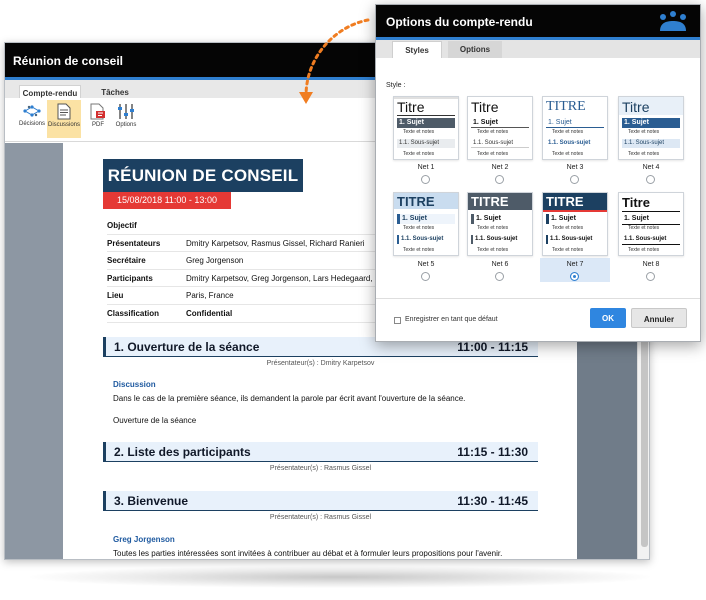 The image size is (706, 600). Describe the element at coordinates (574, 276) in the screenshot. I see `style-radio-selected` at that location.